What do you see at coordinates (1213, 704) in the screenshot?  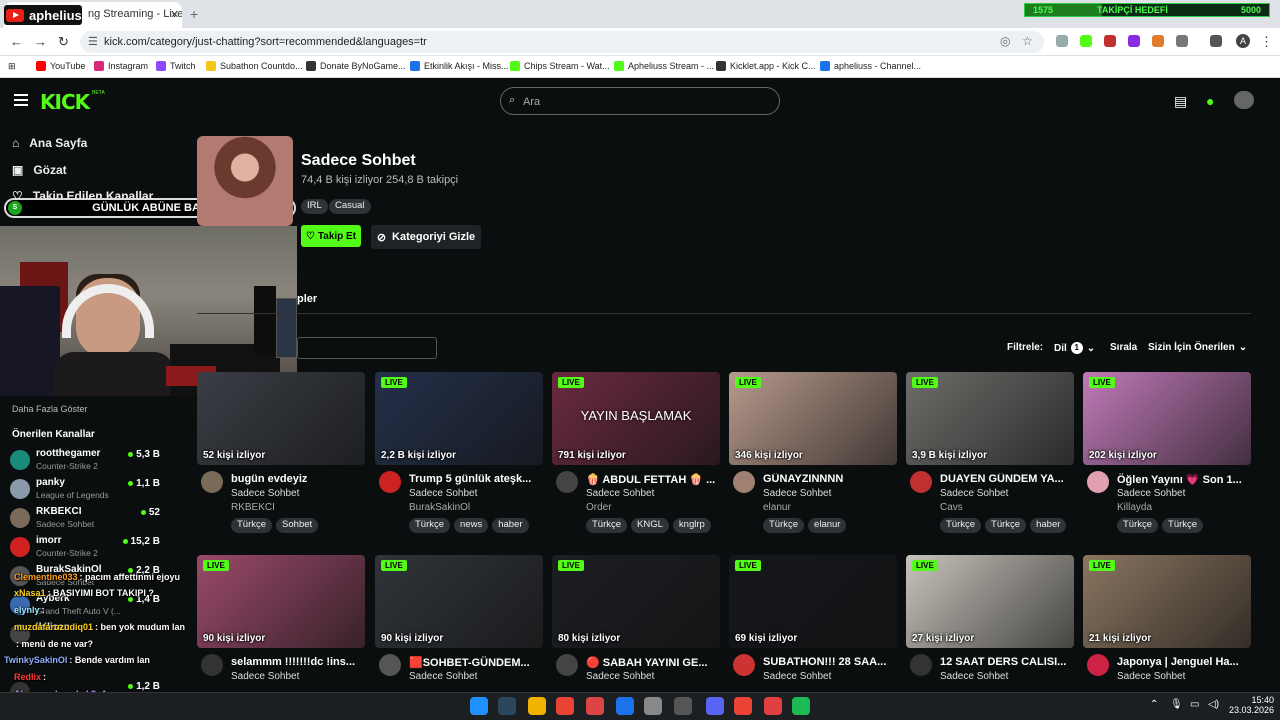 I see `volume-icon: ◁)` at bounding box center [1213, 704].